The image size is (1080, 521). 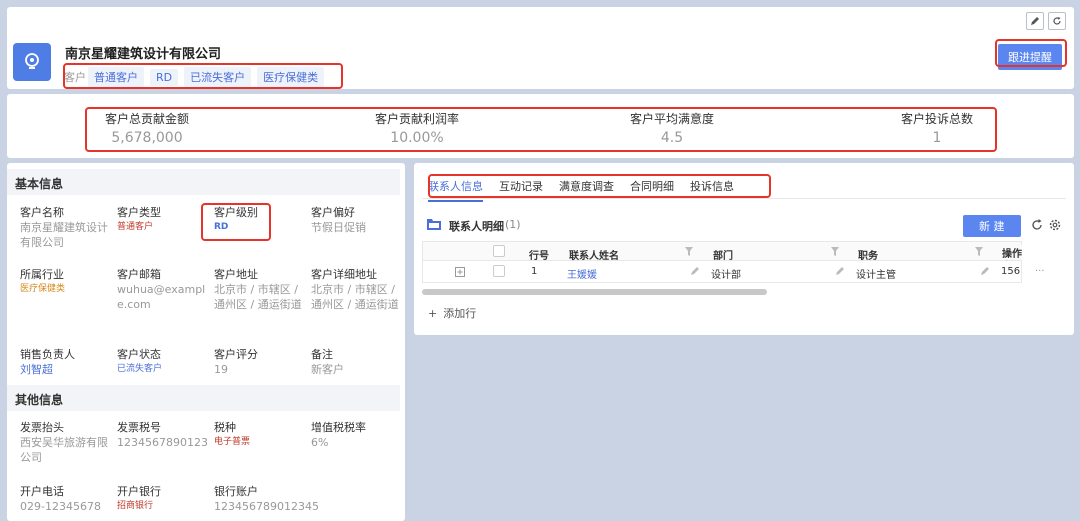 I want to click on field-detail-address: 客户详细地址 北京市 / 市辖区 / 通州区 / 通运街道, so click(x=357, y=289).